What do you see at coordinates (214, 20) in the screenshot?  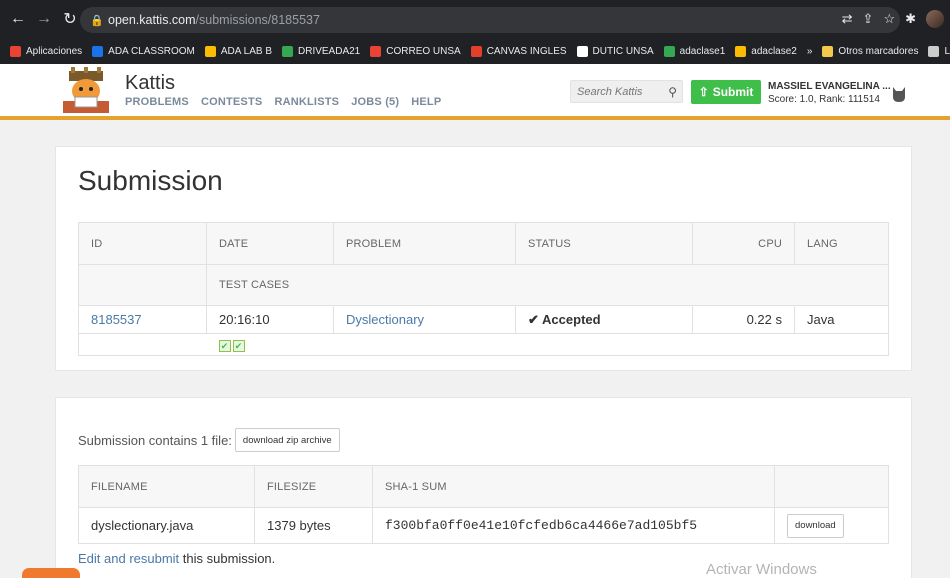 I see `url-text: open.kattis.com/submissions/8185537` at bounding box center [214, 20].